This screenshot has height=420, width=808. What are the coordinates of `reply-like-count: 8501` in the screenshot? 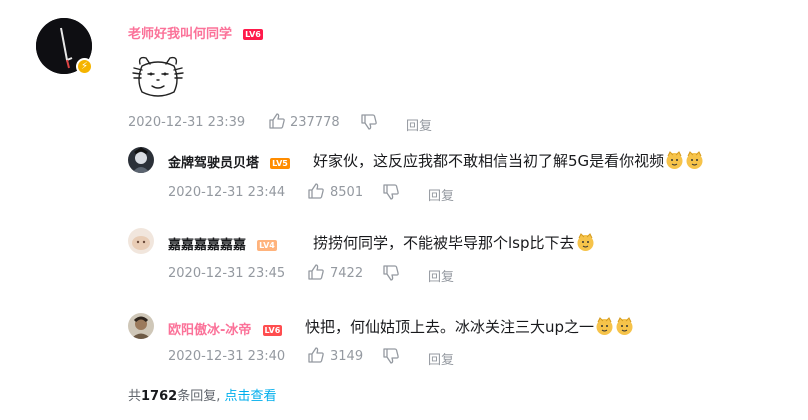 It's located at (347, 192).